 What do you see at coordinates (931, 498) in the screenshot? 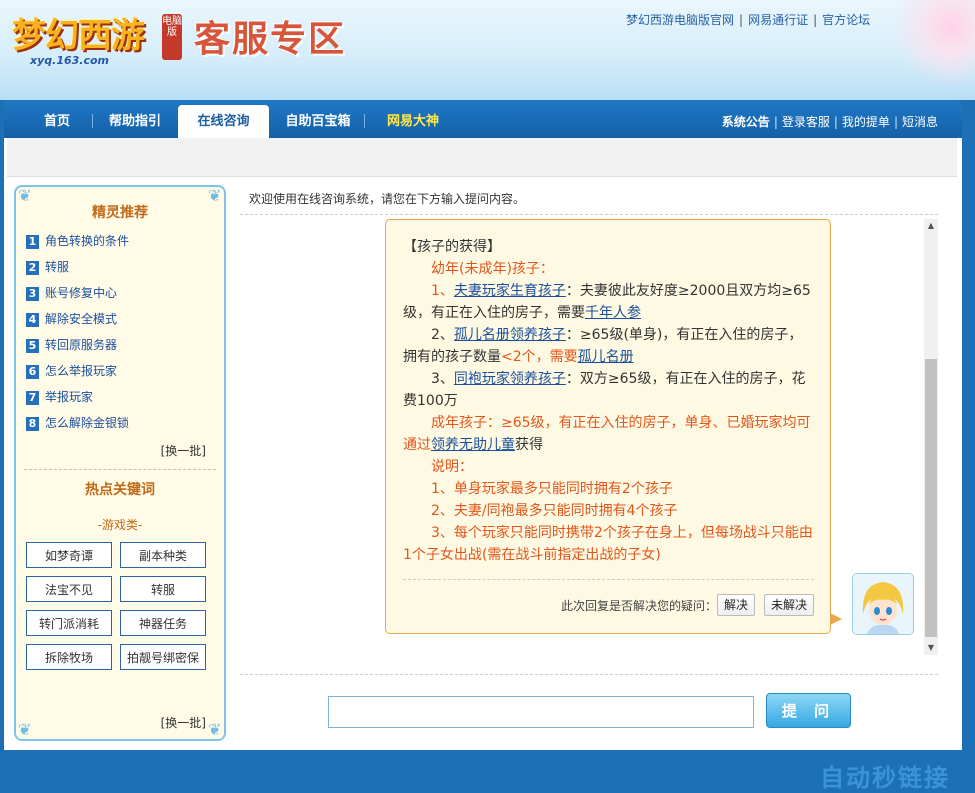
I see `scroll-thumb` at bounding box center [931, 498].